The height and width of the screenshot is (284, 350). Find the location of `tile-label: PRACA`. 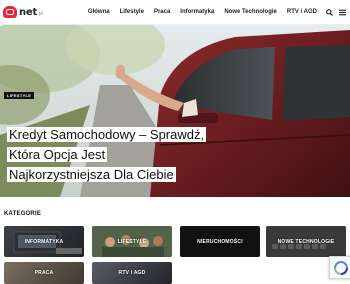

tile-label: PRACA is located at coordinates (44, 273).